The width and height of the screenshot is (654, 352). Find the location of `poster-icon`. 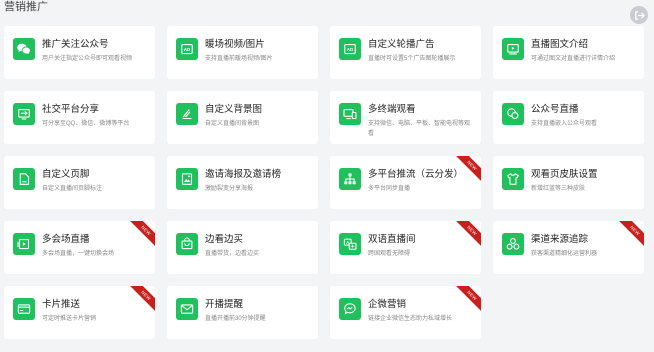

poster-icon is located at coordinates (187, 179).